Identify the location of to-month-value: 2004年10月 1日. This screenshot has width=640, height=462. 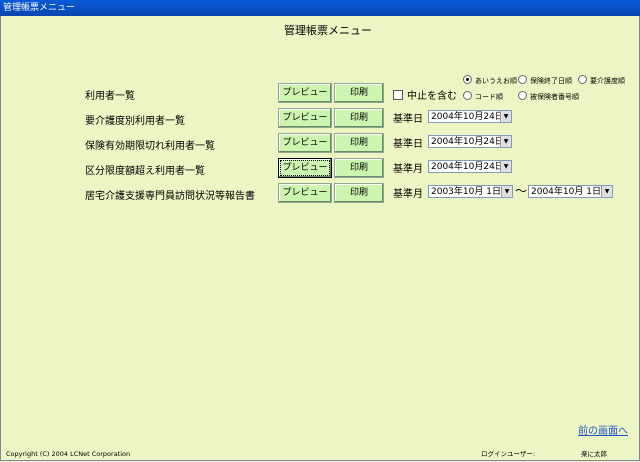
(566, 192).